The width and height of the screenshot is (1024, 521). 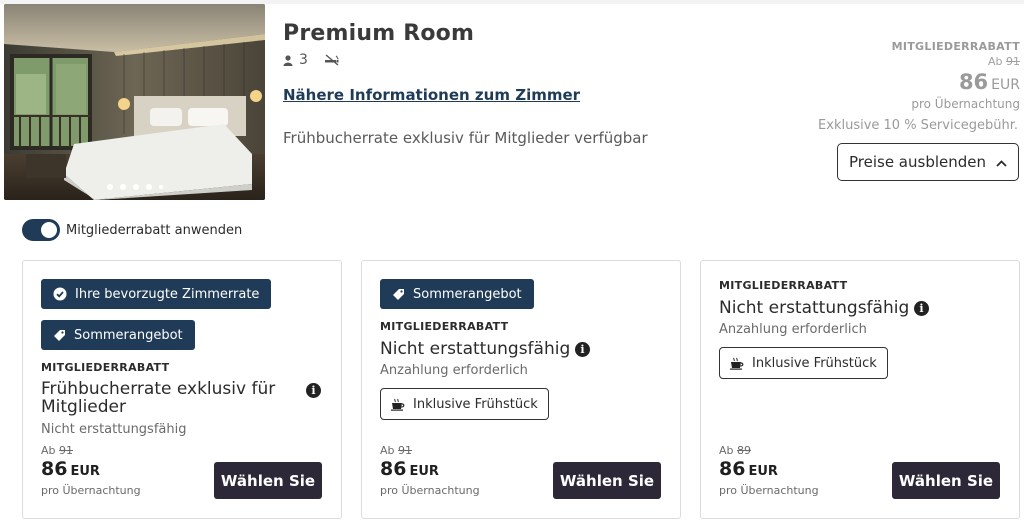 What do you see at coordinates (917, 162) in the screenshot?
I see `hide-prices-label: Preise ausblenden` at bounding box center [917, 162].